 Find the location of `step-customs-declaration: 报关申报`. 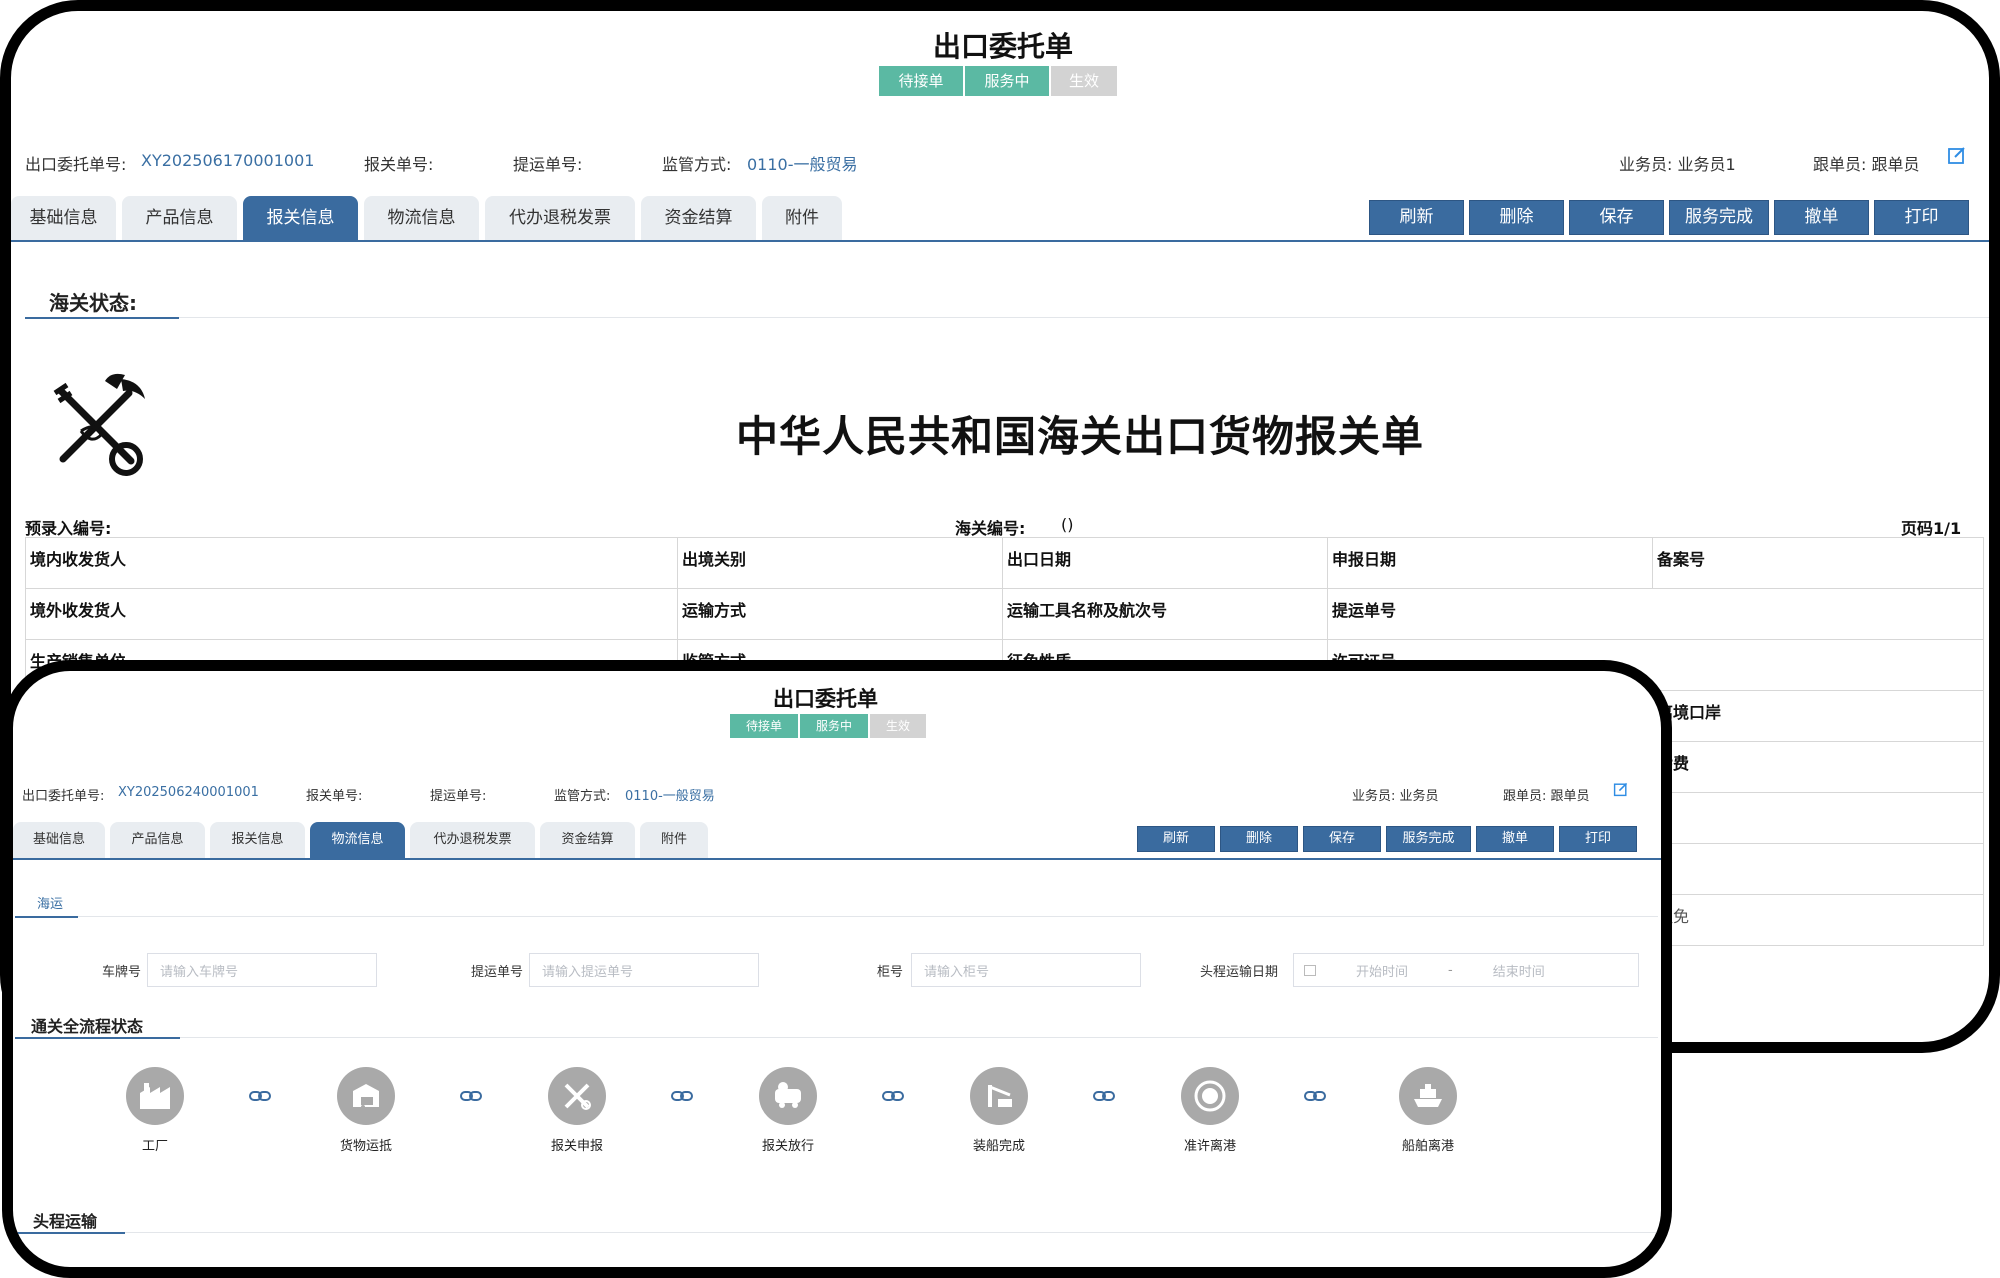

step-customs-declaration: 报关申报 is located at coordinates (577, 1110).